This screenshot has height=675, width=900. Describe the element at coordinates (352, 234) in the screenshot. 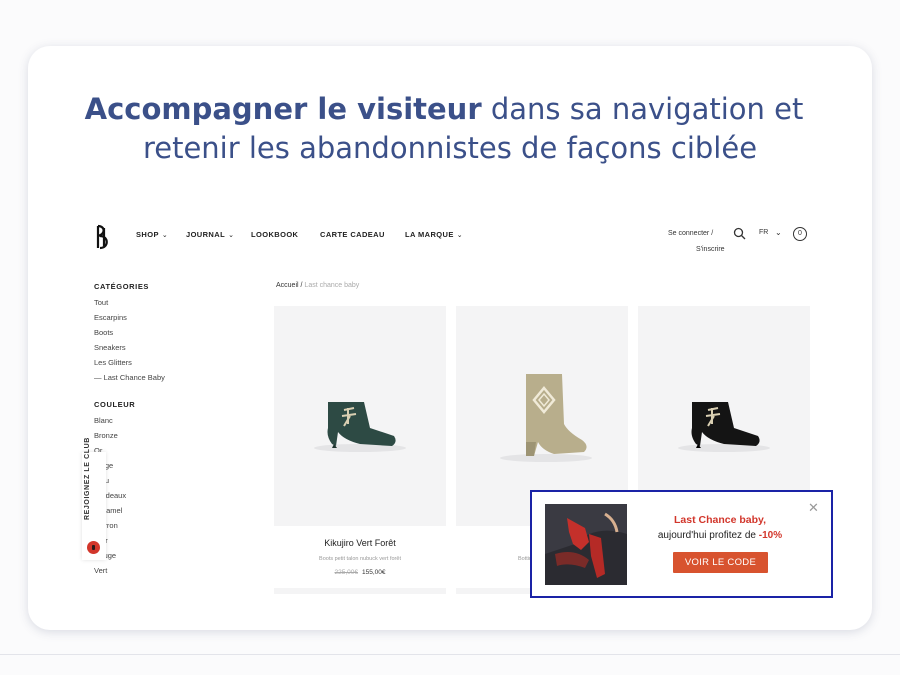

I see `nav-gift-card: CARTE CADEAU` at that location.